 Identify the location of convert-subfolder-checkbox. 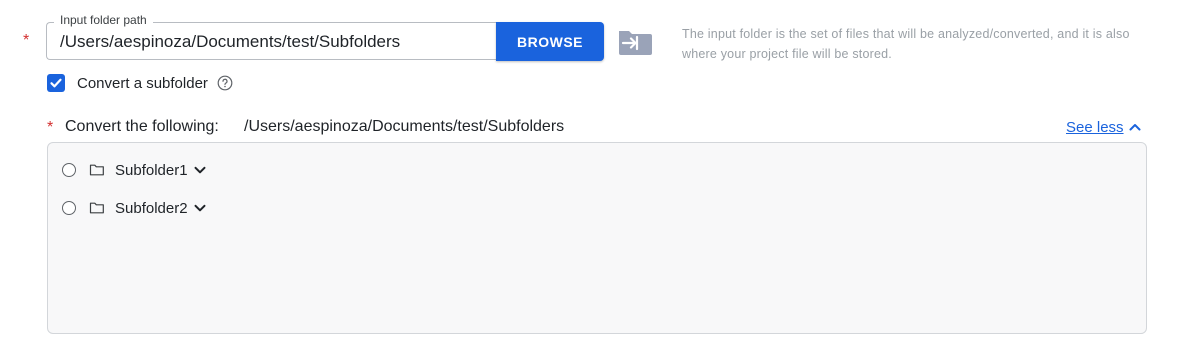
(56, 83).